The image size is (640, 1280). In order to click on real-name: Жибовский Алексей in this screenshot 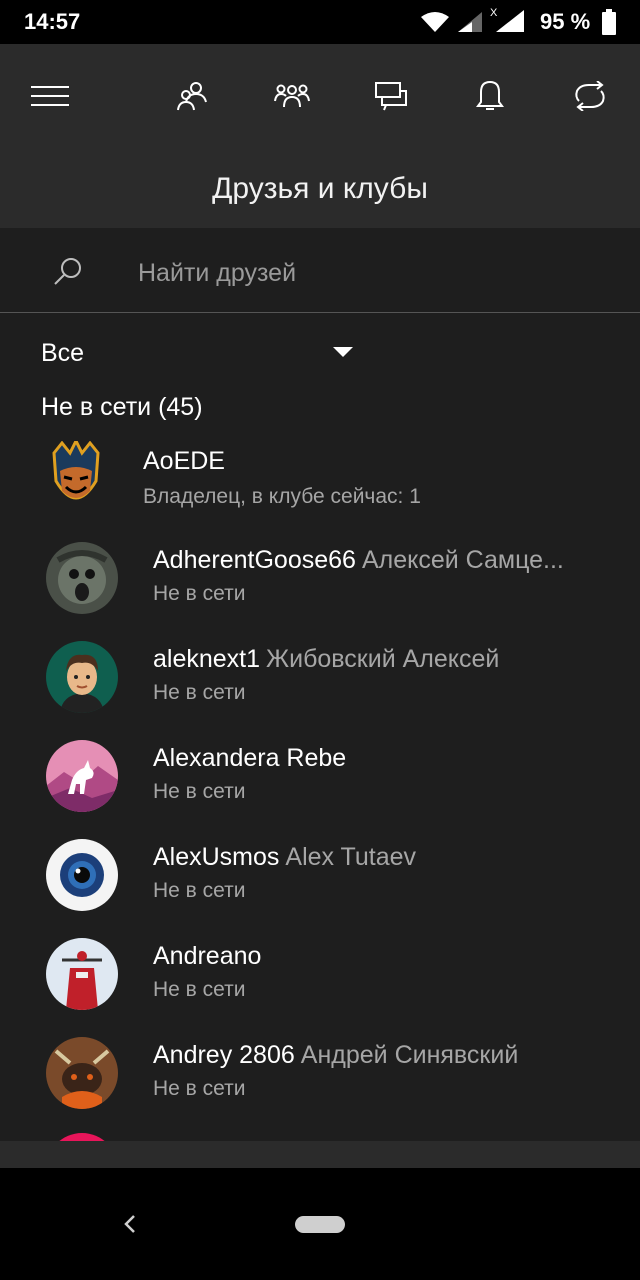, I will do `click(383, 659)`.